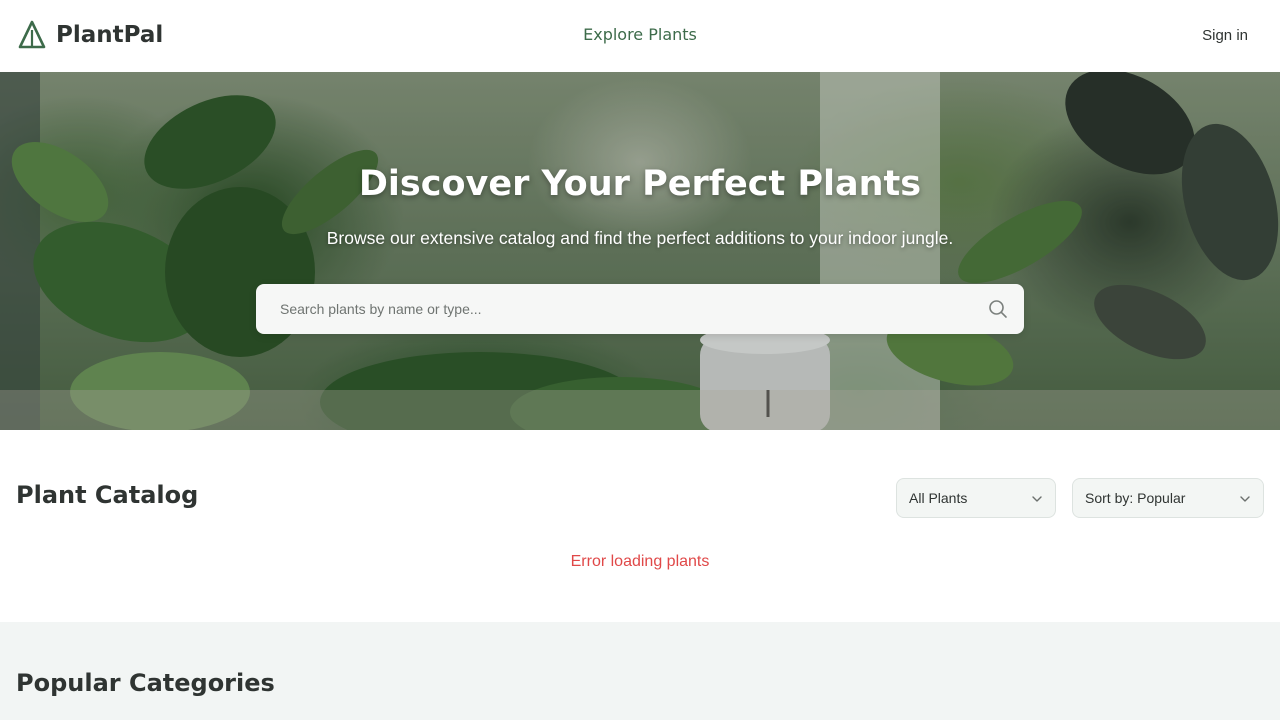  What do you see at coordinates (107, 495) in the screenshot?
I see `catalog-title: Plant Catalog` at bounding box center [107, 495].